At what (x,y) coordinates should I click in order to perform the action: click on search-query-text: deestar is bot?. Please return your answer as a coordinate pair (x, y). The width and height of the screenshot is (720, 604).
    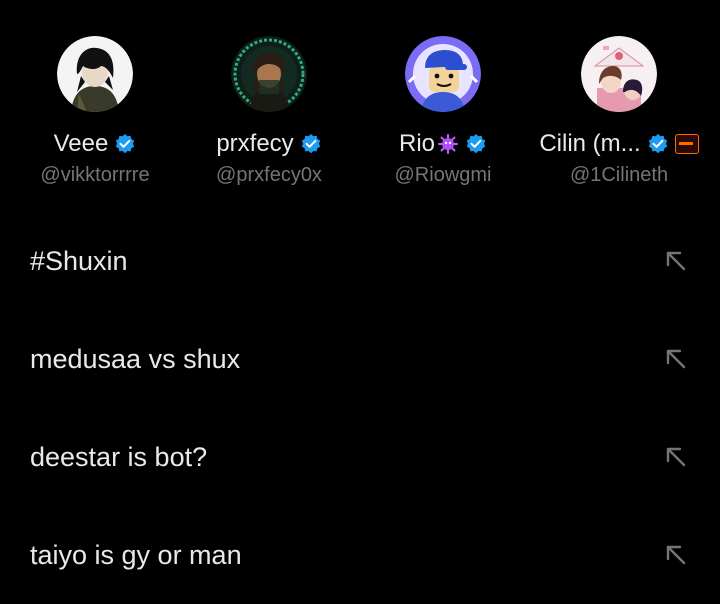
    Looking at the image, I should click on (119, 456).